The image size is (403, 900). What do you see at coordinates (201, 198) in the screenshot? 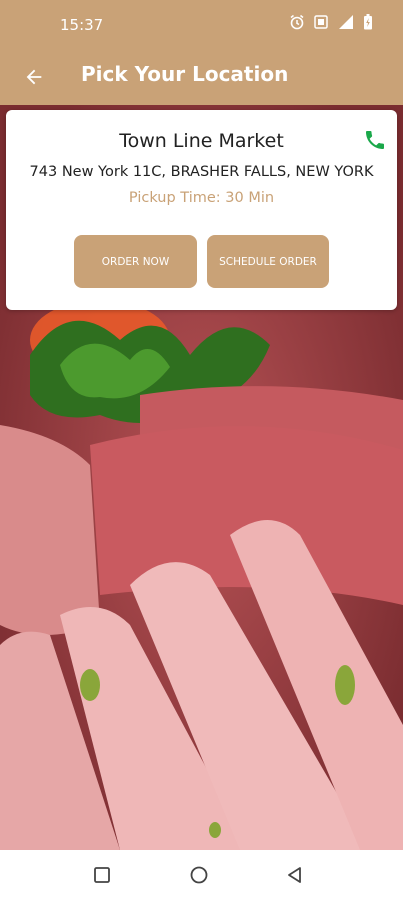
I see `pickup-time: Pickup Time: 30 Min` at bounding box center [201, 198].